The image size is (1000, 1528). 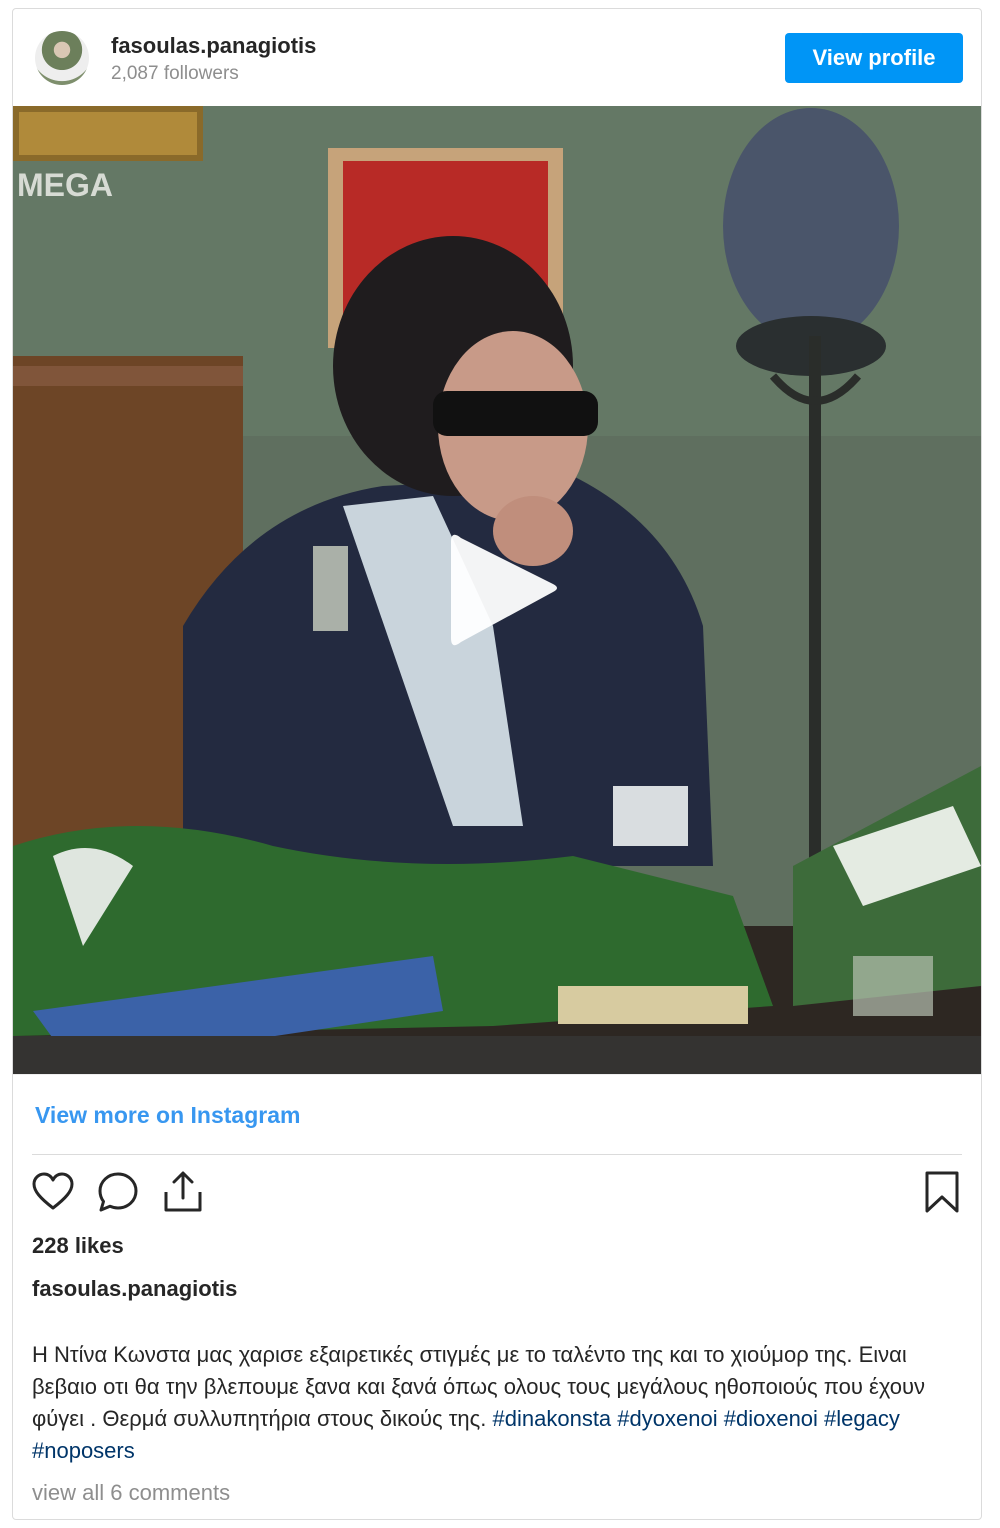 What do you see at coordinates (771, 1418) in the screenshot?
I see `hashtag-link: #dioxenoi` at bounding box center [771, 1418].